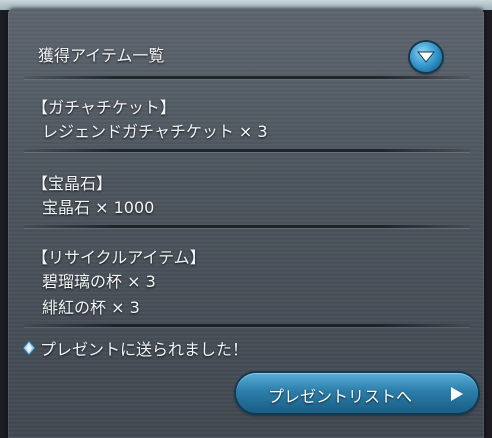  I want to click on section-heading: 【ガチャチケット】, so click(104, 107).